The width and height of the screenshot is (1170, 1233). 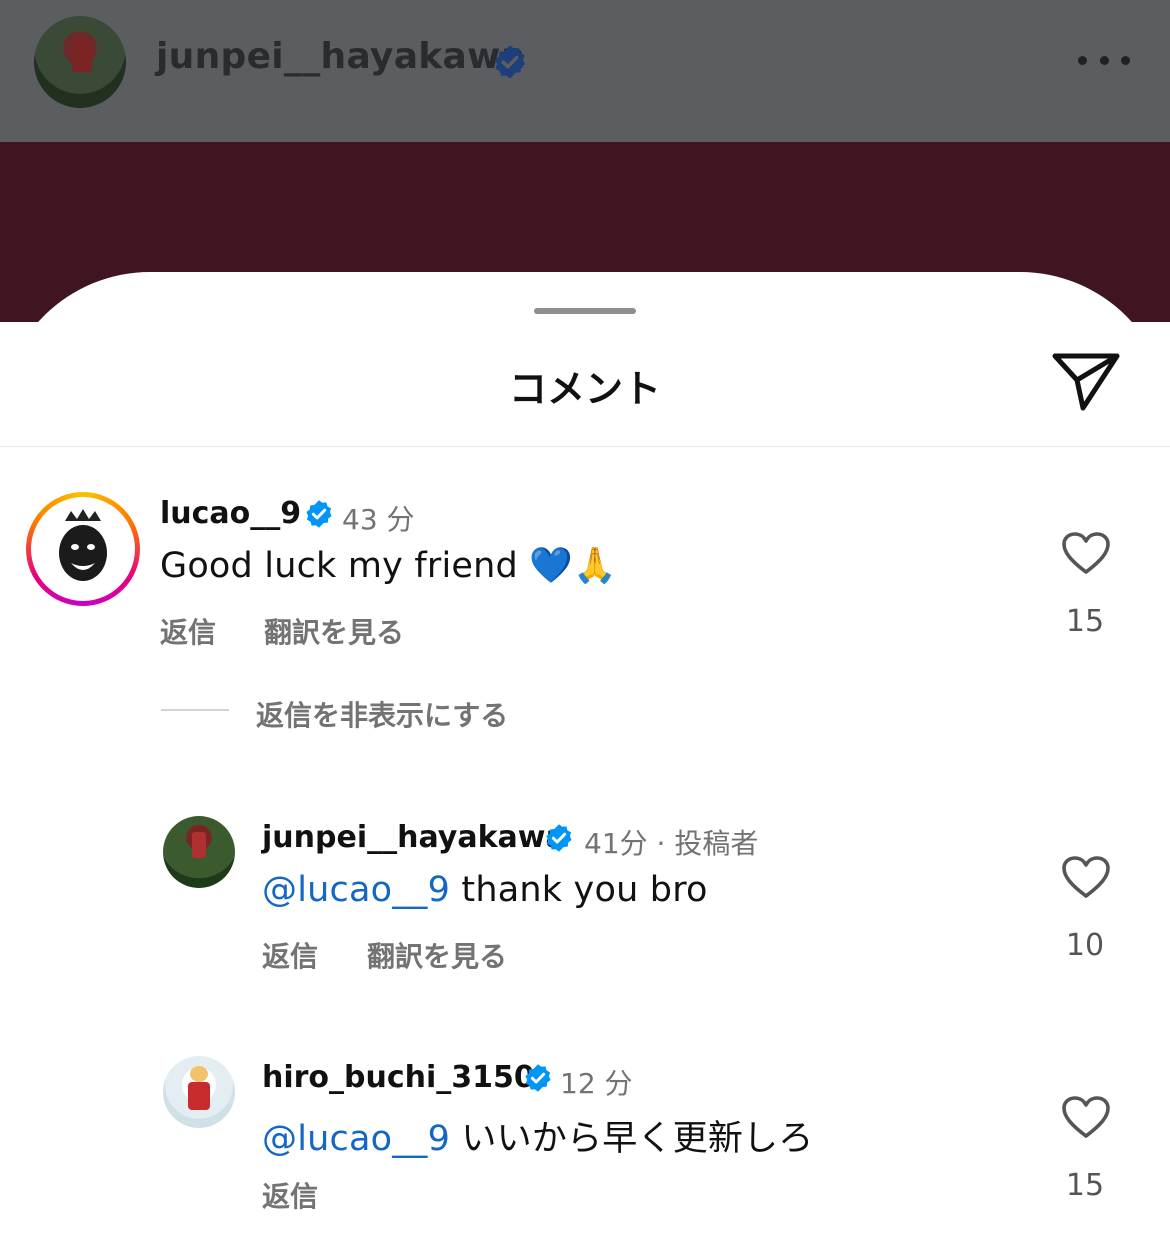 I want to click on hide-replies-button: 返信を非表示にする, so click(x=382, y=714).